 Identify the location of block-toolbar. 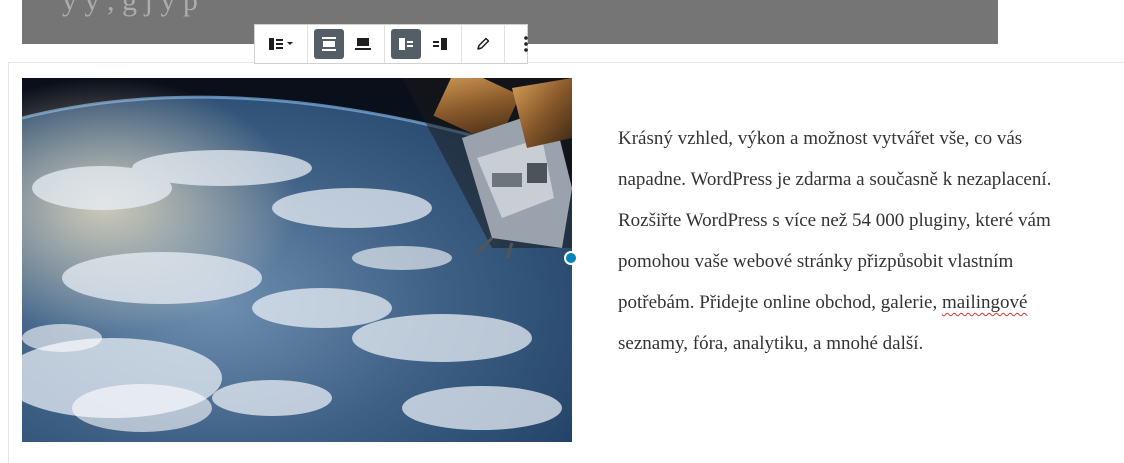
(391, 44).